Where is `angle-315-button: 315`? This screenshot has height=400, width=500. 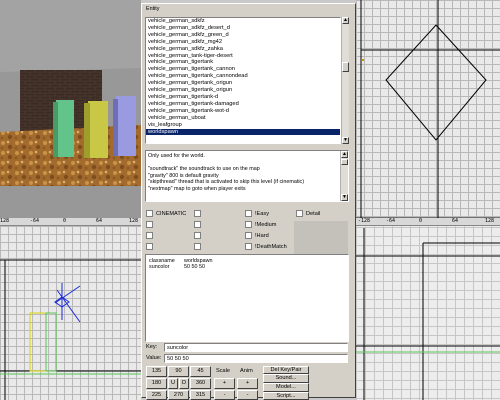 angle-315-button: 315 is located at coordinates (200, 395).